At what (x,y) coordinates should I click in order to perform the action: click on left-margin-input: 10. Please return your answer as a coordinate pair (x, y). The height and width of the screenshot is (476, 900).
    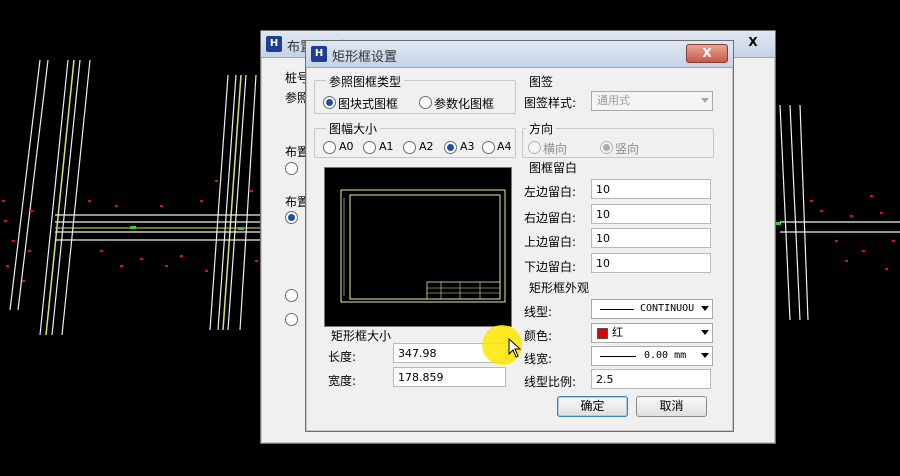
    Looking at the image, I should click on (651, 189).